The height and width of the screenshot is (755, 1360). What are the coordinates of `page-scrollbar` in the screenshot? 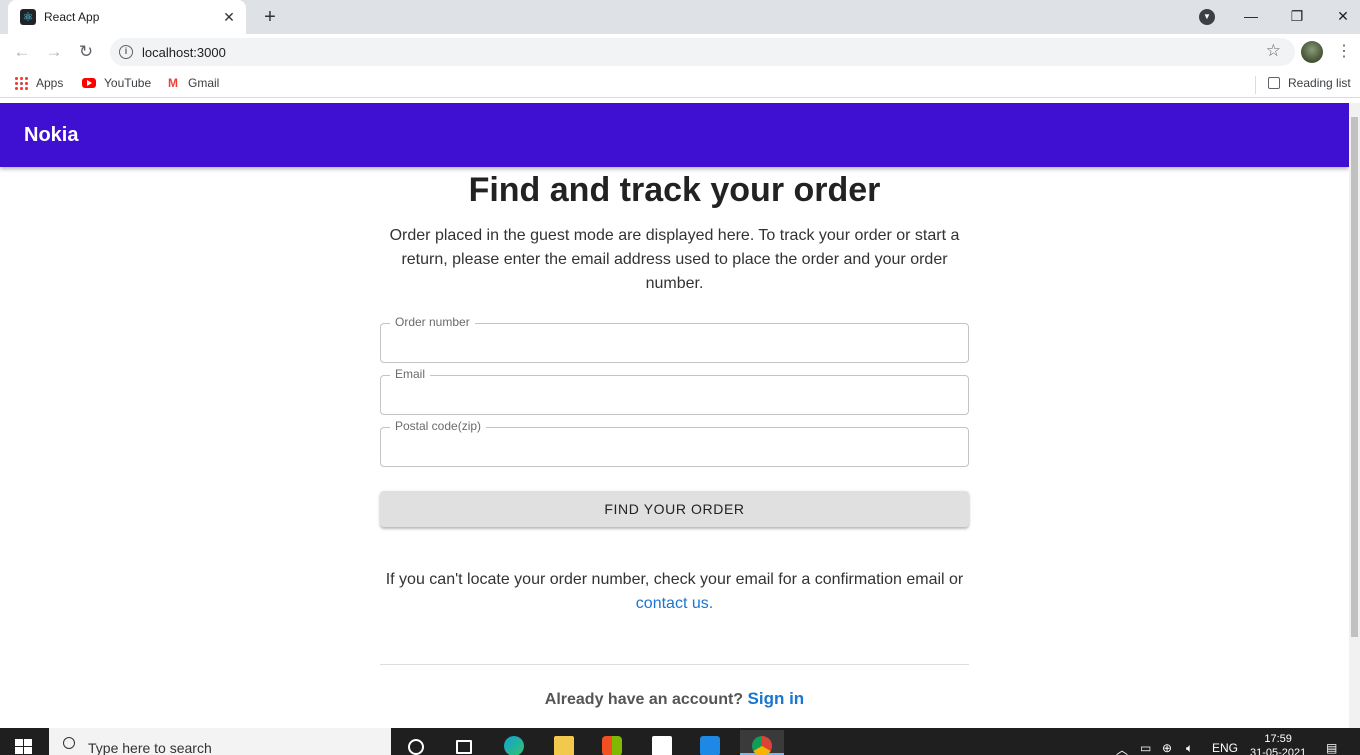 It's located at (1354, 415).